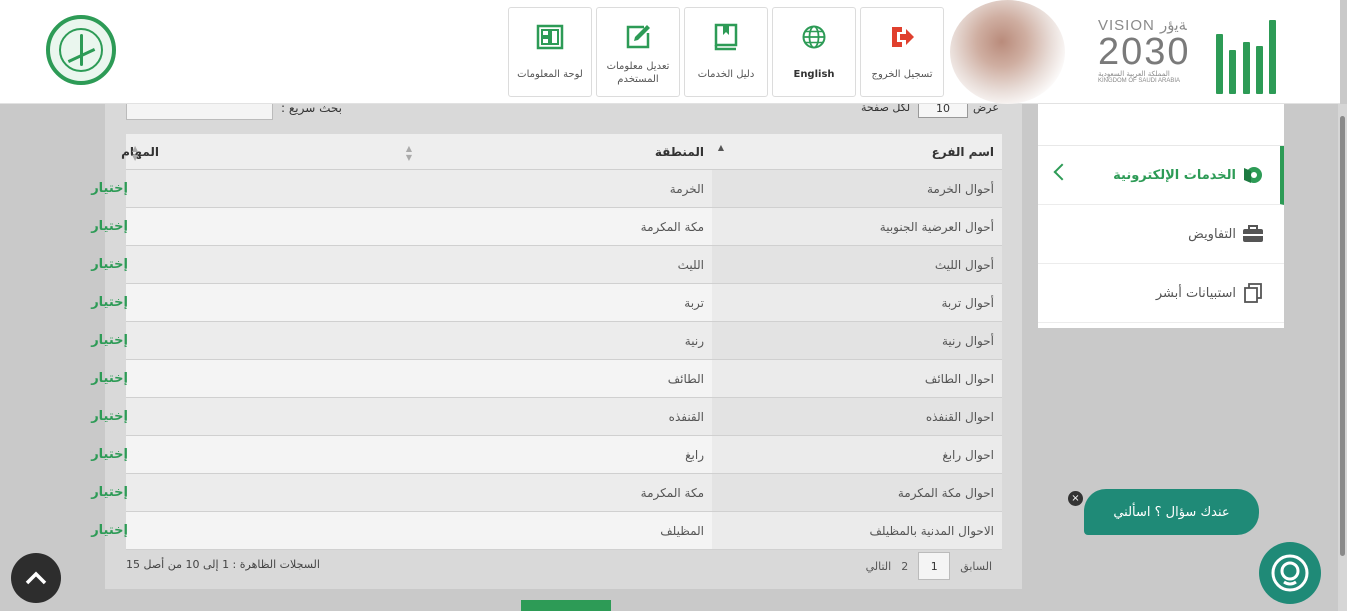  I want to click on palm-swords-icon, so click(81, 50).